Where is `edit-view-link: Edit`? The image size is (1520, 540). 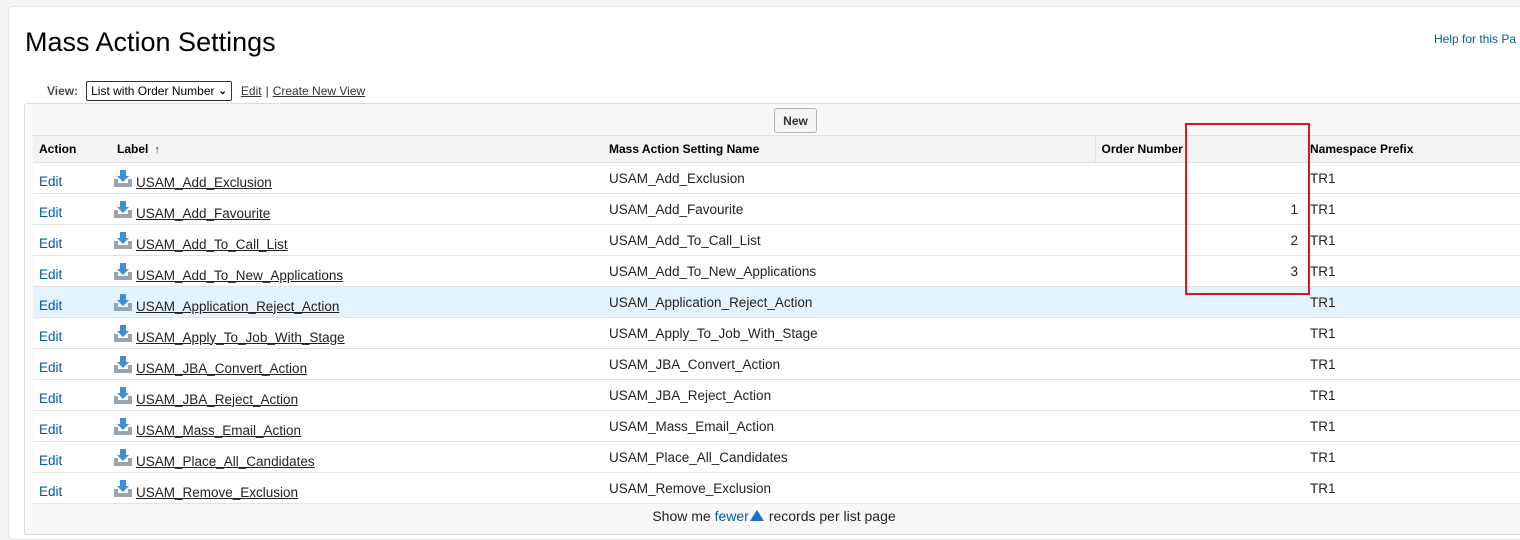
edit-view-link: Edit is located at coordinates (251, 91).